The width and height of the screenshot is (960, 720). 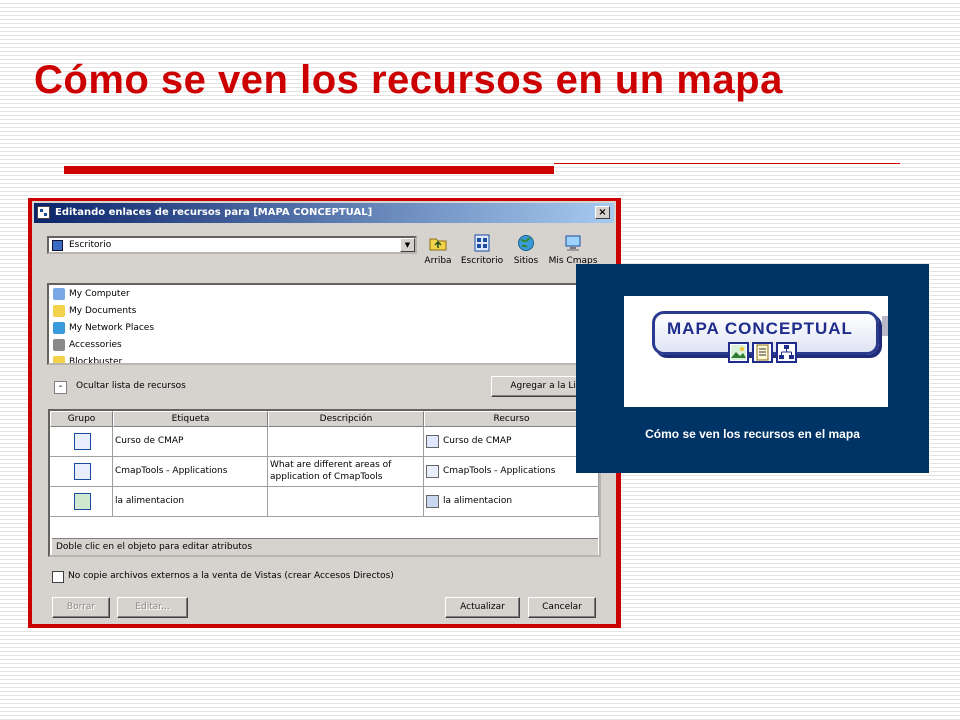 I want to click on column-header-description: Descripción, so click(x=346, y=419).